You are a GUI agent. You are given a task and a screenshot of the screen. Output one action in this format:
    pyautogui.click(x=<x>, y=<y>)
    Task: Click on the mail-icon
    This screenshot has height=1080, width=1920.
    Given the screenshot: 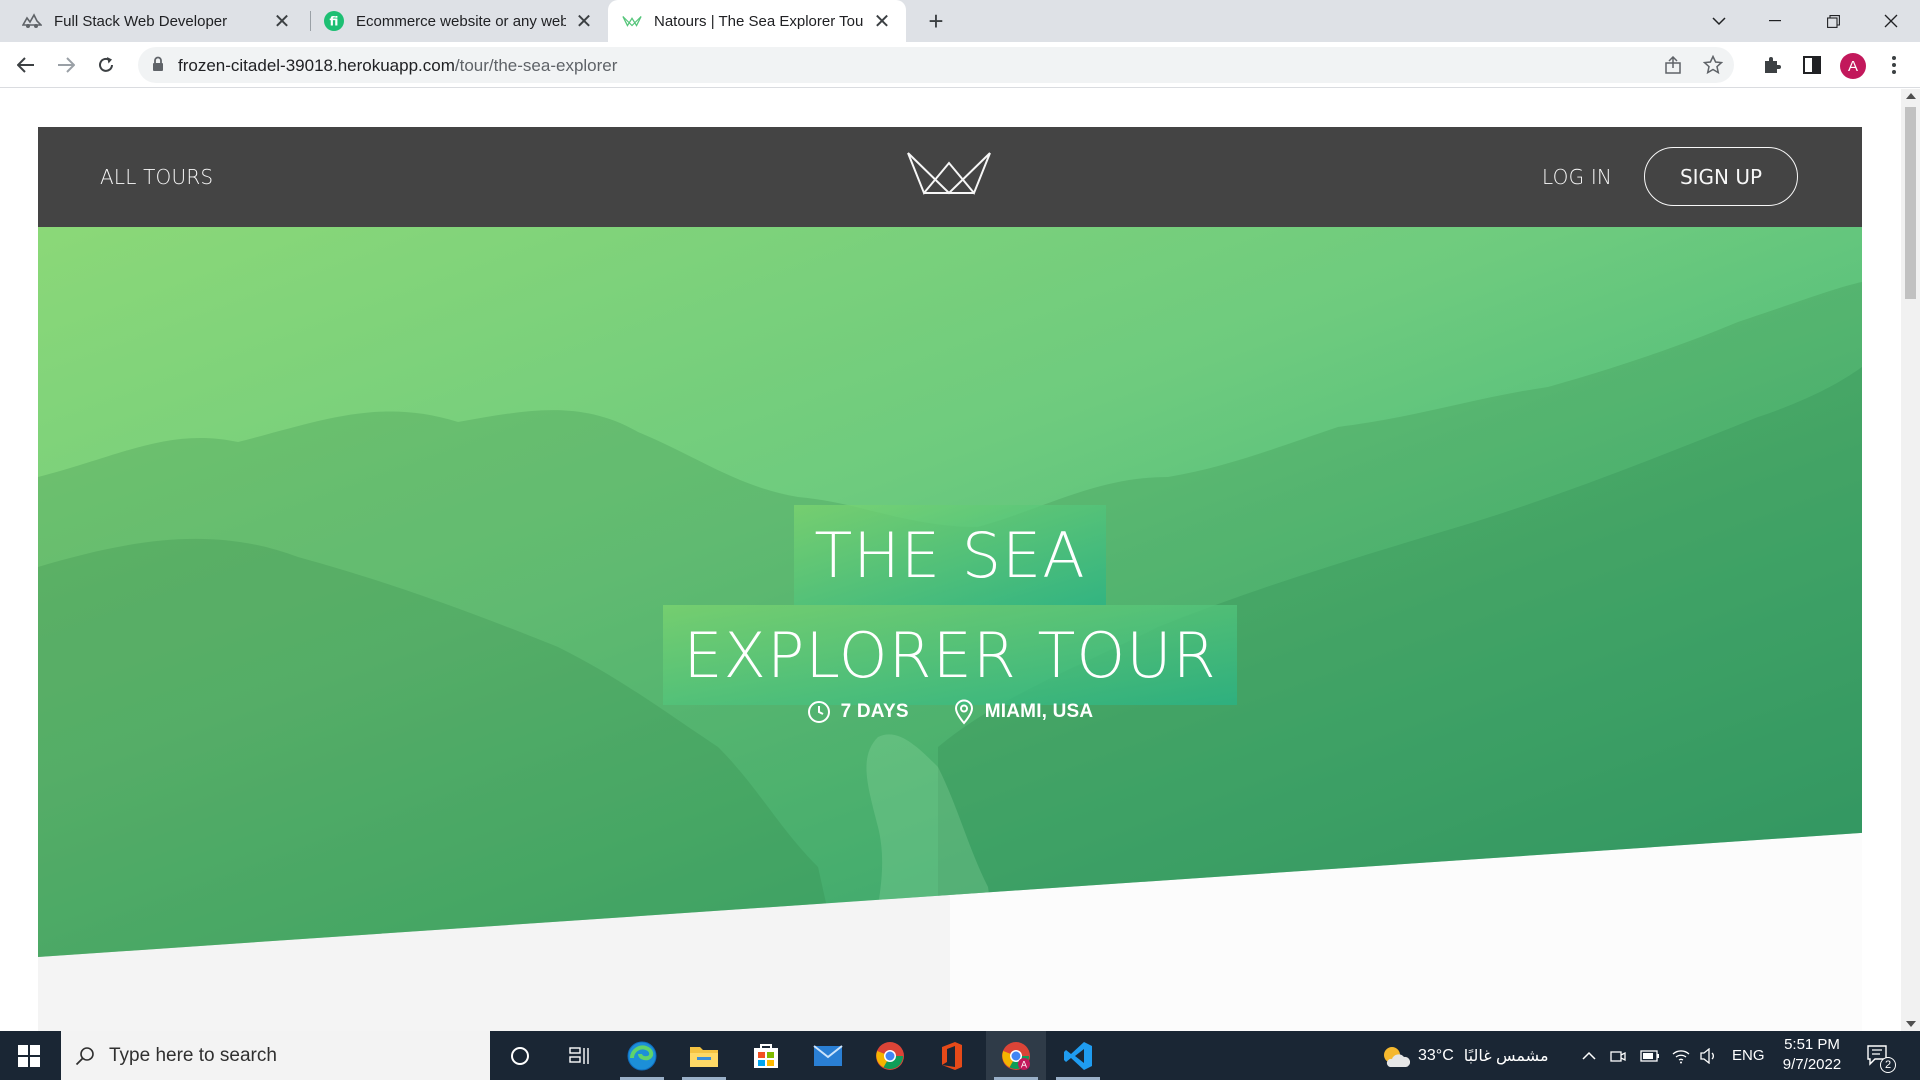 What is the action you would take?
    pyautogui.click(x=828, y=1055)
    